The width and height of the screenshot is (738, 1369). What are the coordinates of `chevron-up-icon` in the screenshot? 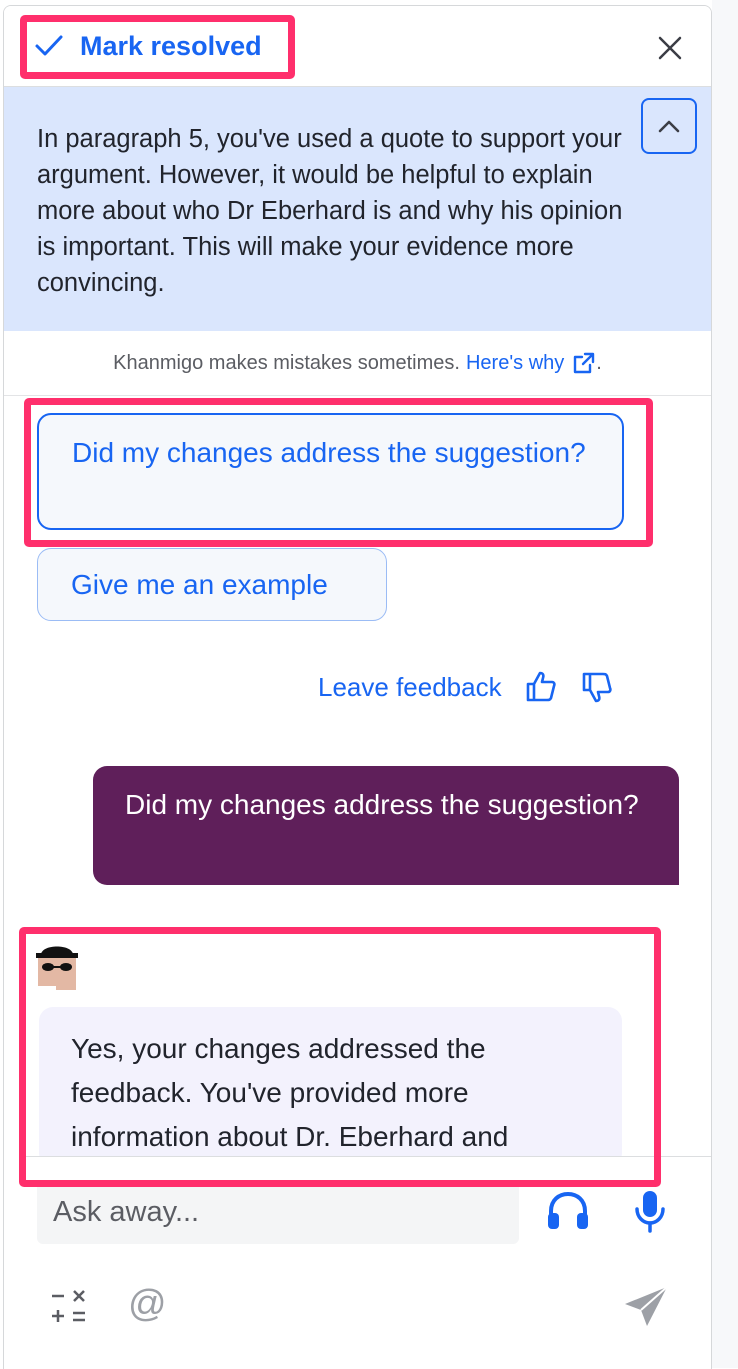 It's located at (669, 126).